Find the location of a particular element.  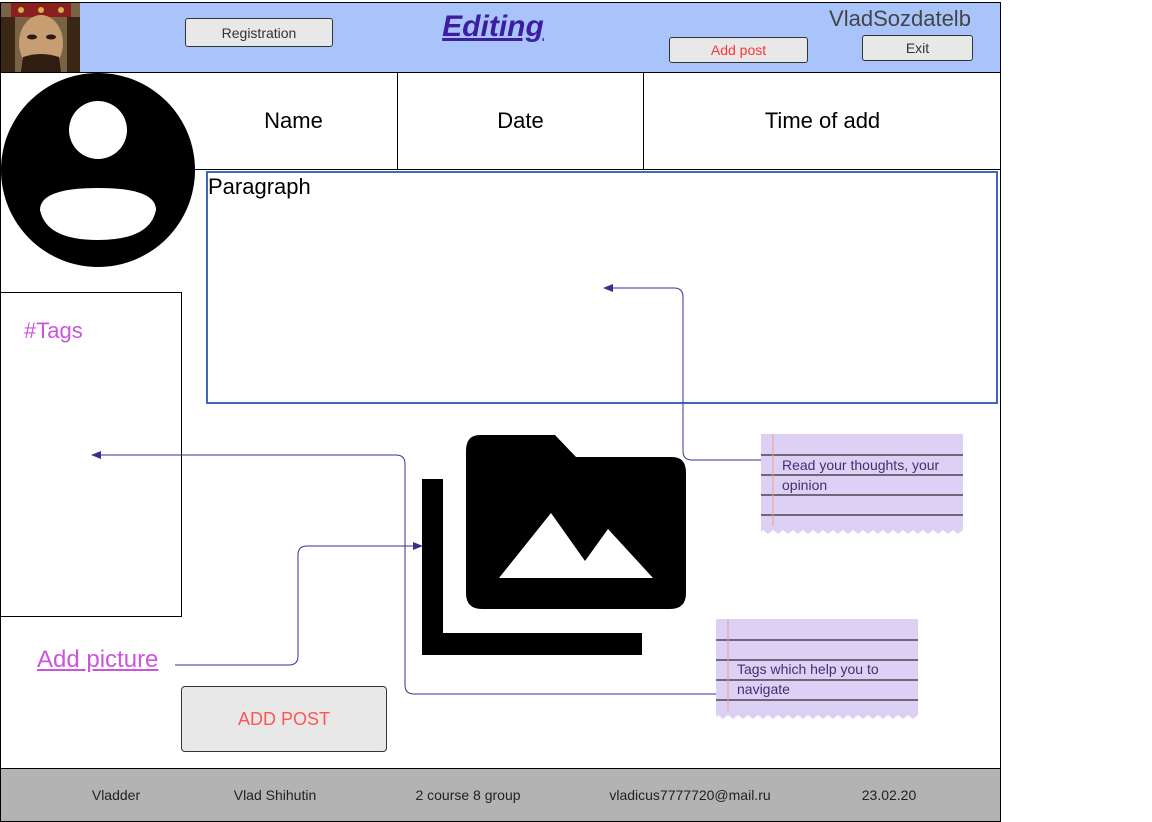

portrait-image is located at coordinates (40, 37).